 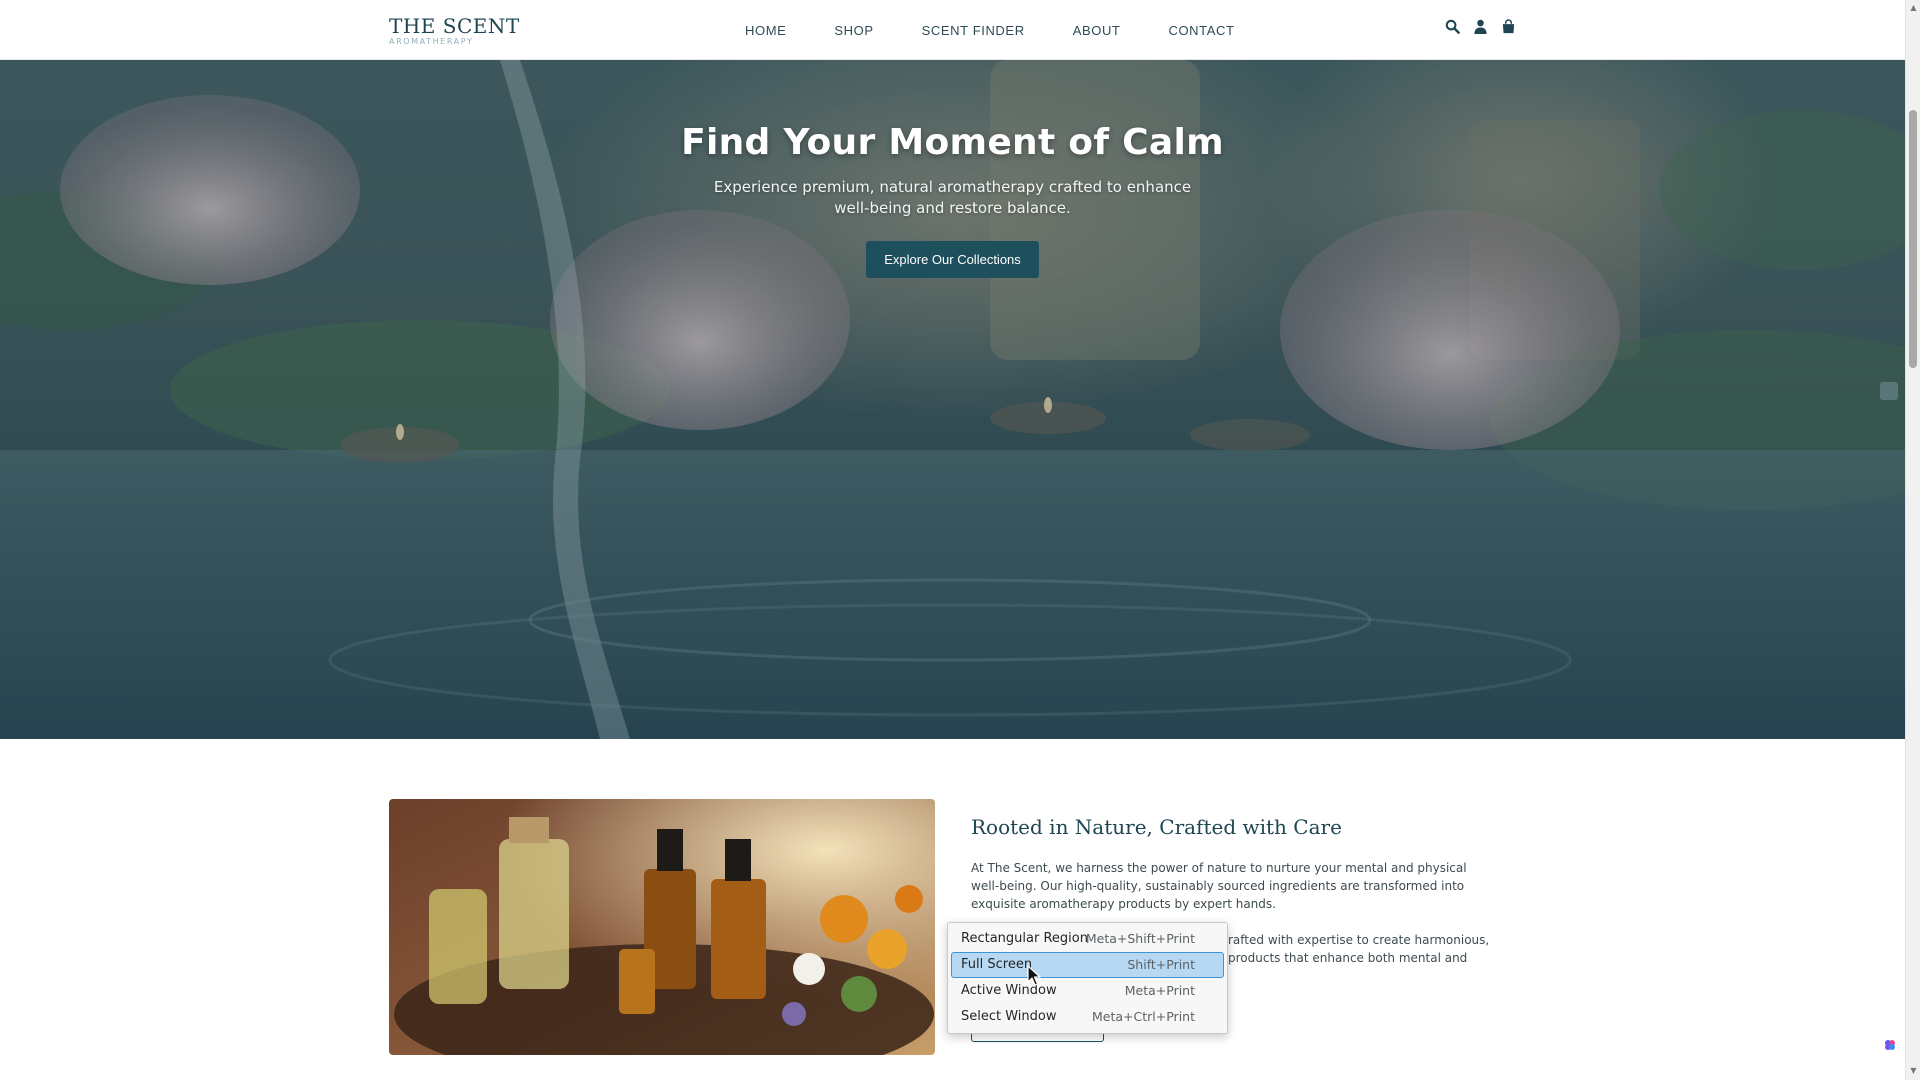 I want to click on shopping-bag-icon, so click(x=1508, y=26).